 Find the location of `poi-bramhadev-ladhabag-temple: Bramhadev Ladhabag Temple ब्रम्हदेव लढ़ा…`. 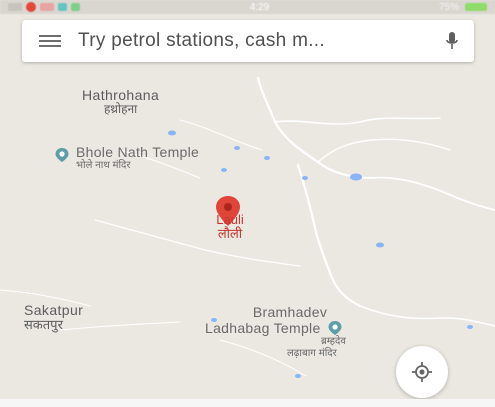

poi-bramhadev-ladhabag-temple: Bramhadev Ladhabag Temple ब्रम्हदेव लढ़ा… is located at coordinates (305, 331).